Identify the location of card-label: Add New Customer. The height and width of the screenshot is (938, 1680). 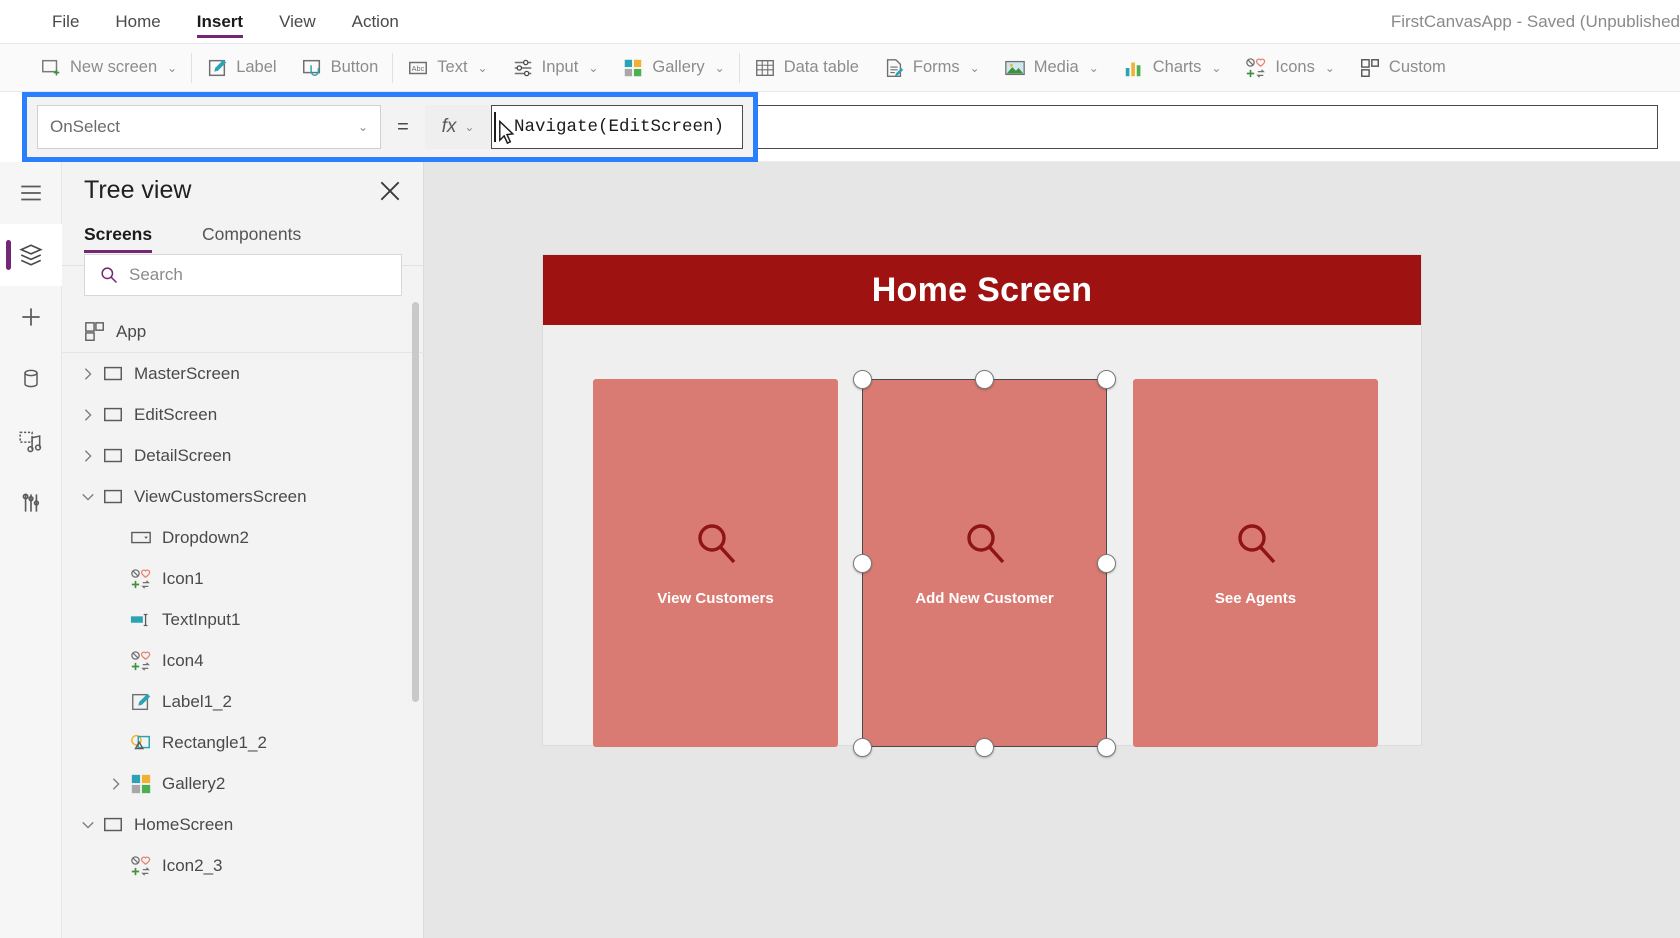
(984, 598).